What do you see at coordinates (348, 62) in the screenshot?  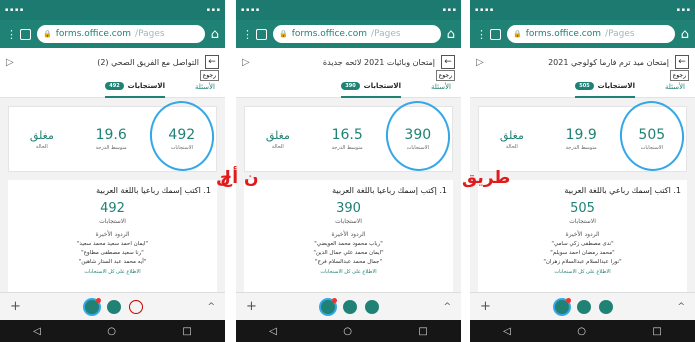 I see `form-header: ← إمتحان وبائيات 2021 لائحه جديدة ▷` at bounding box center [348, 62].